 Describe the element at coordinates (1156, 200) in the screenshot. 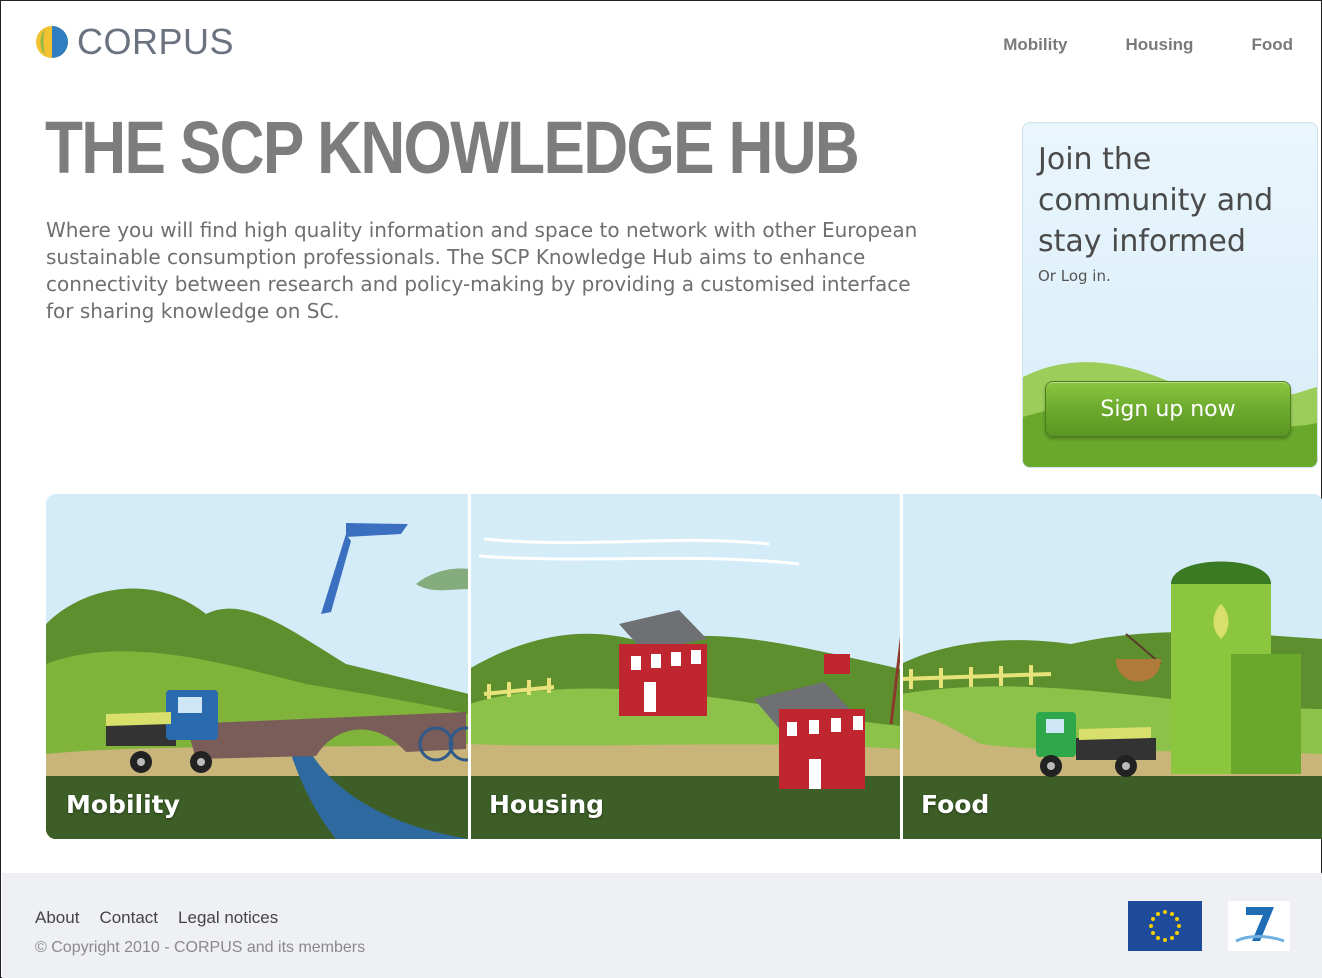

I see `join-title: Join the community and stay informed` at that location.